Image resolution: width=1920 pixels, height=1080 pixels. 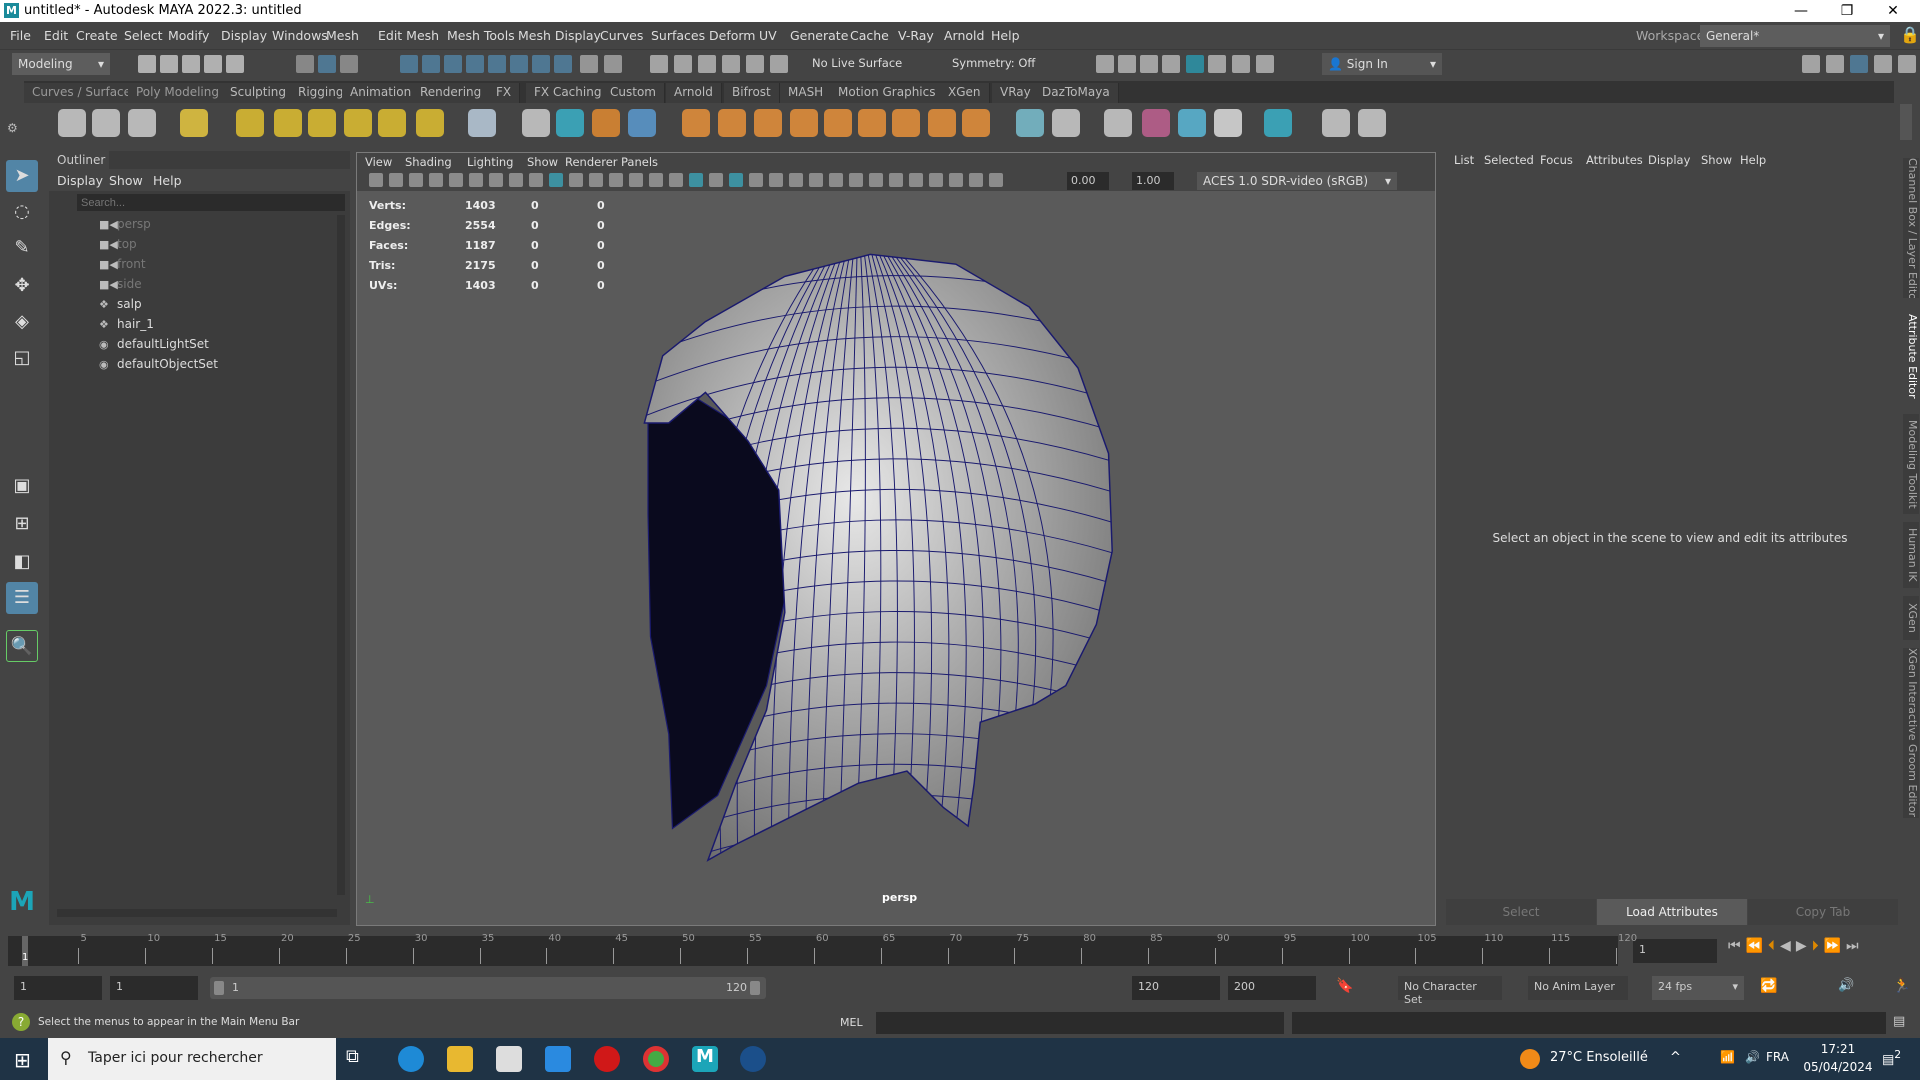 I want to click on render-setup-icon, so click(x=1217, y=64).